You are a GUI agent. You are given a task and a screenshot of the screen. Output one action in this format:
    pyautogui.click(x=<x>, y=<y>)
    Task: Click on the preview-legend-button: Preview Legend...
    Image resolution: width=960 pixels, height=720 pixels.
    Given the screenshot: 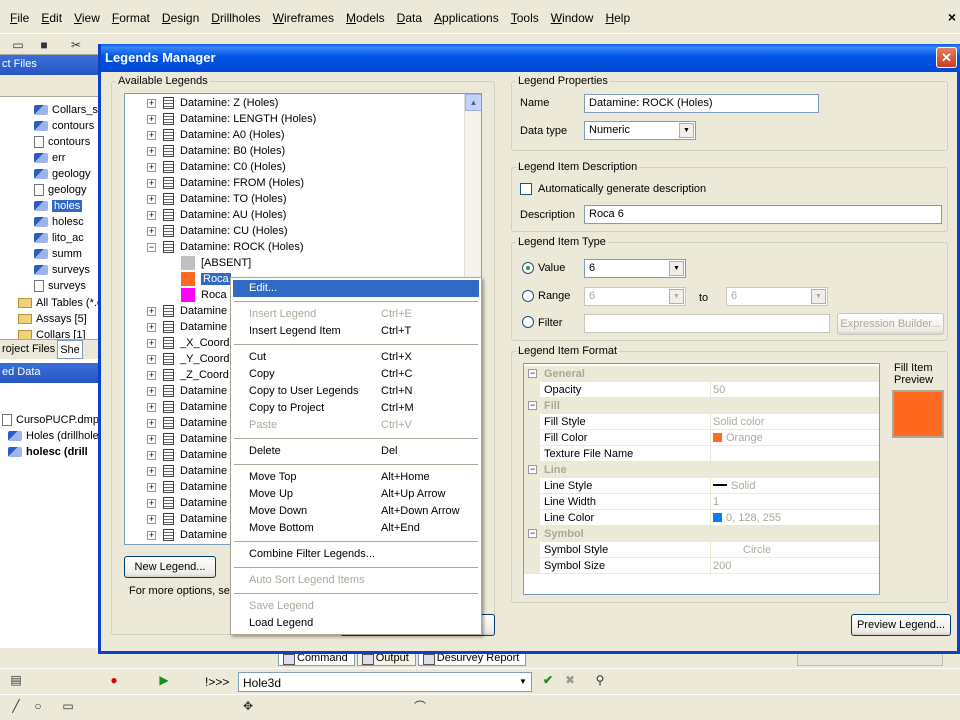 What is the action you would take?
    pyautogui.click(x=901, y=625)
    